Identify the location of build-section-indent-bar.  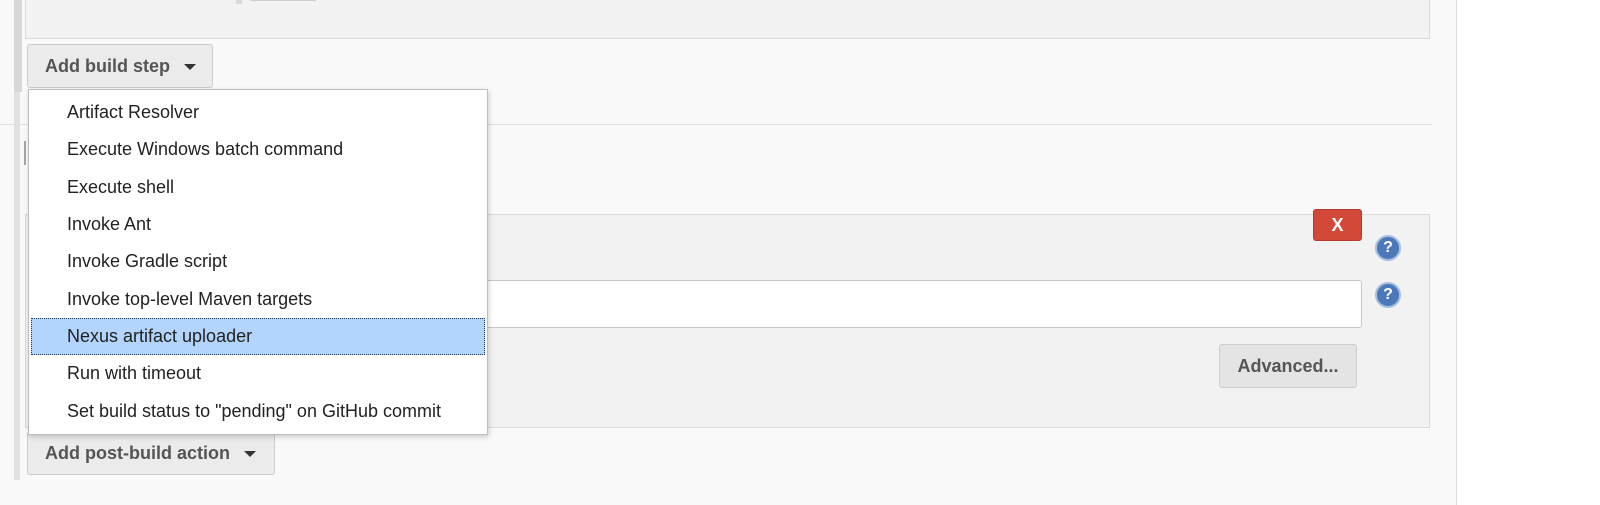
(18, 46).